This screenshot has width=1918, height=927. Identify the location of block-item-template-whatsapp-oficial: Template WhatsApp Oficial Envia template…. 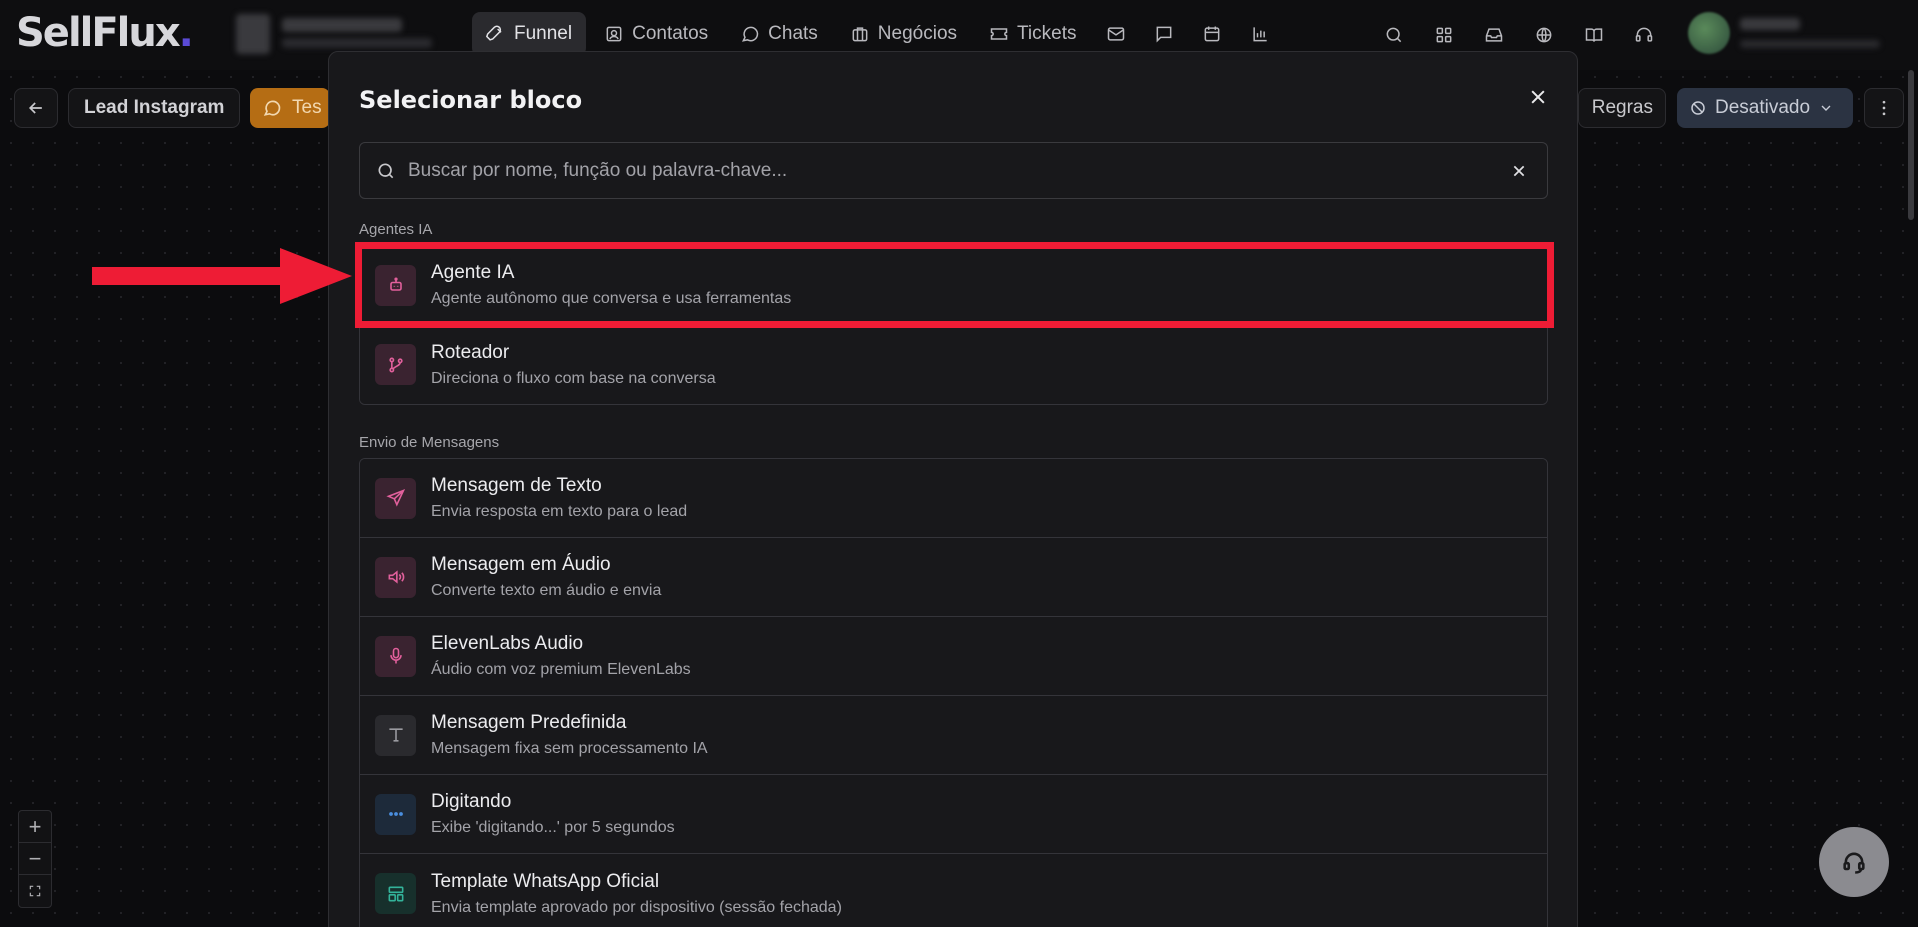
(953, 890).